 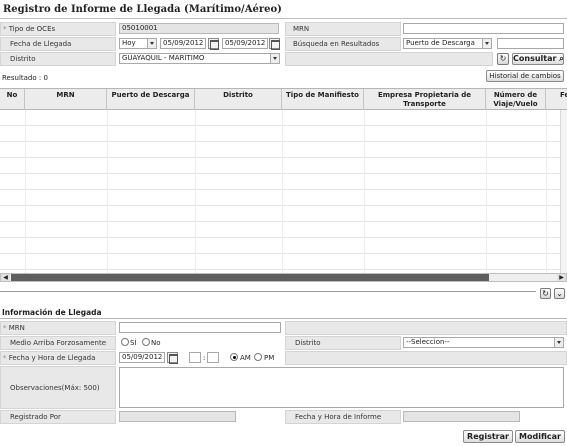 What do you see at coordinates (234, 357) in the screenshot?
I see `am-radio` at bounding box center [234, 357].